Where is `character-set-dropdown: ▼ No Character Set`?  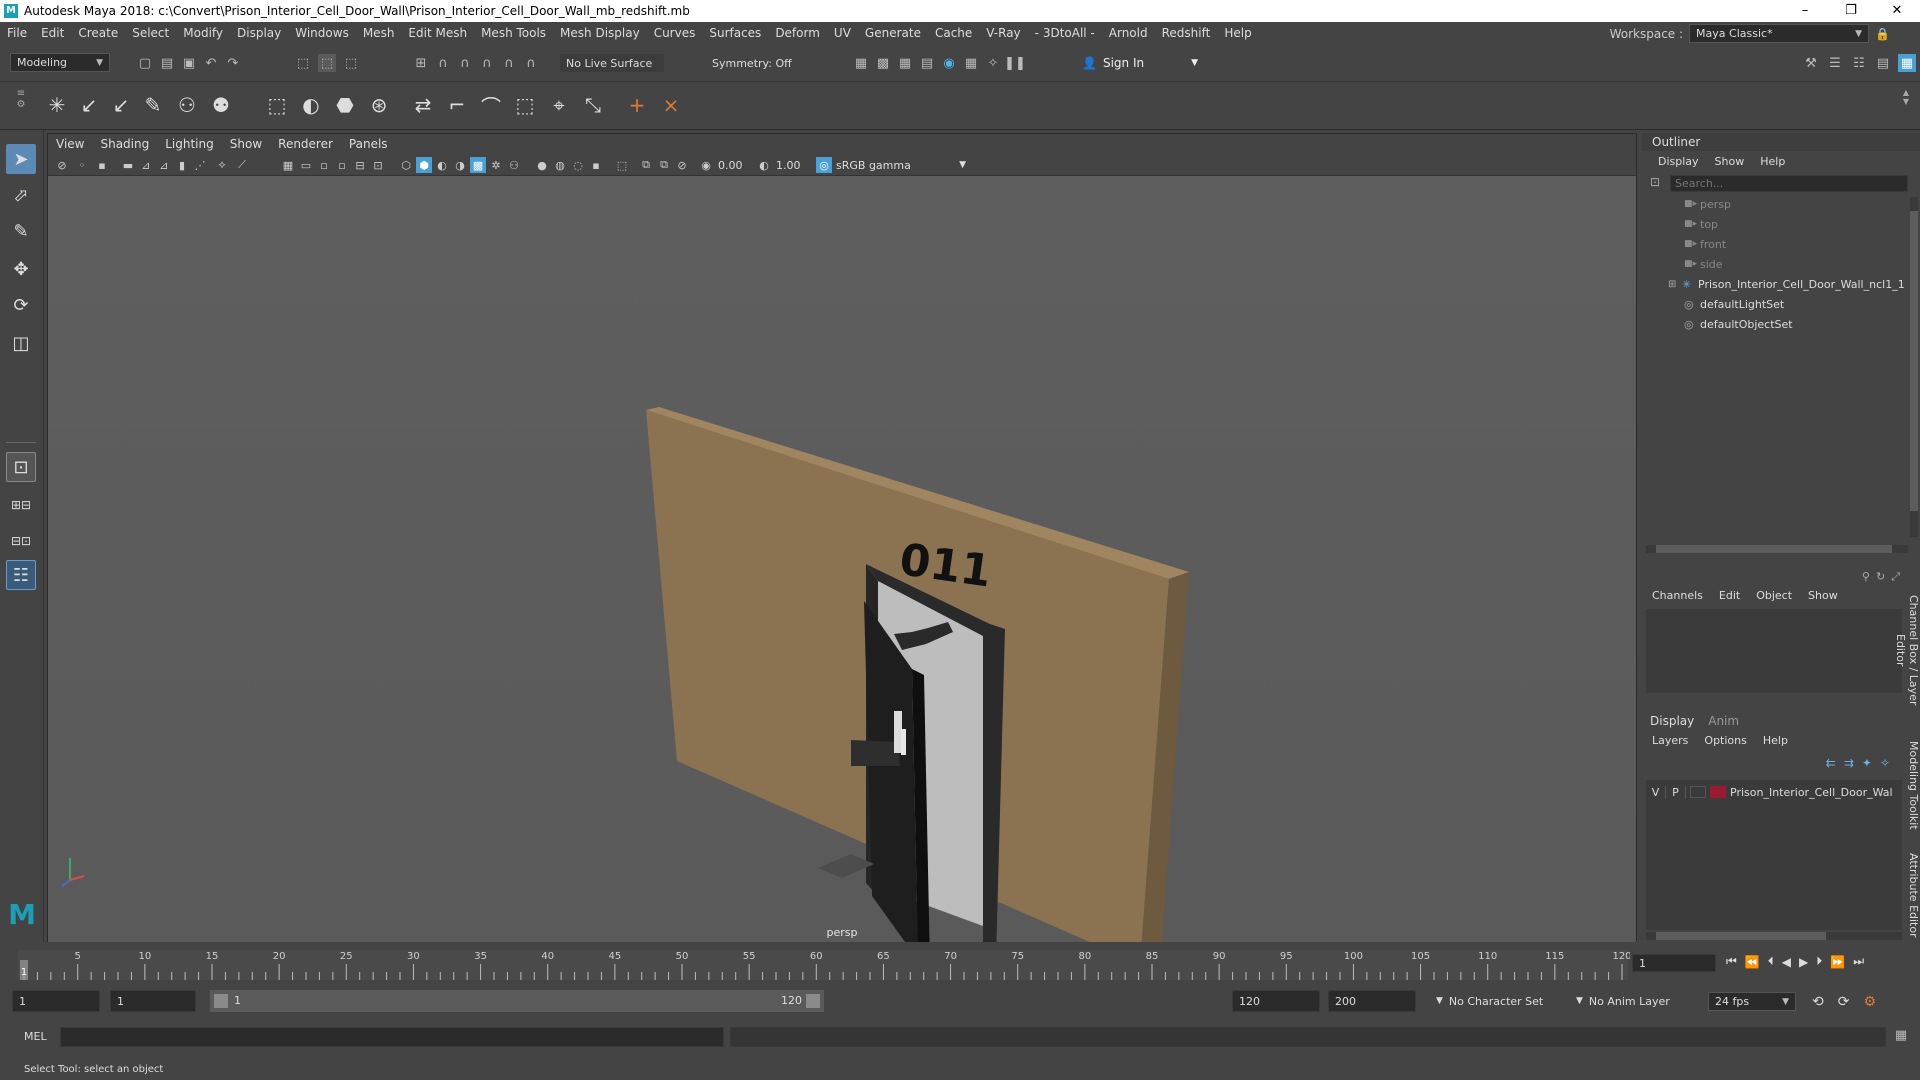
character-set-dropdown: ▼ No Character Set is located at coordinates (1506, 1001).